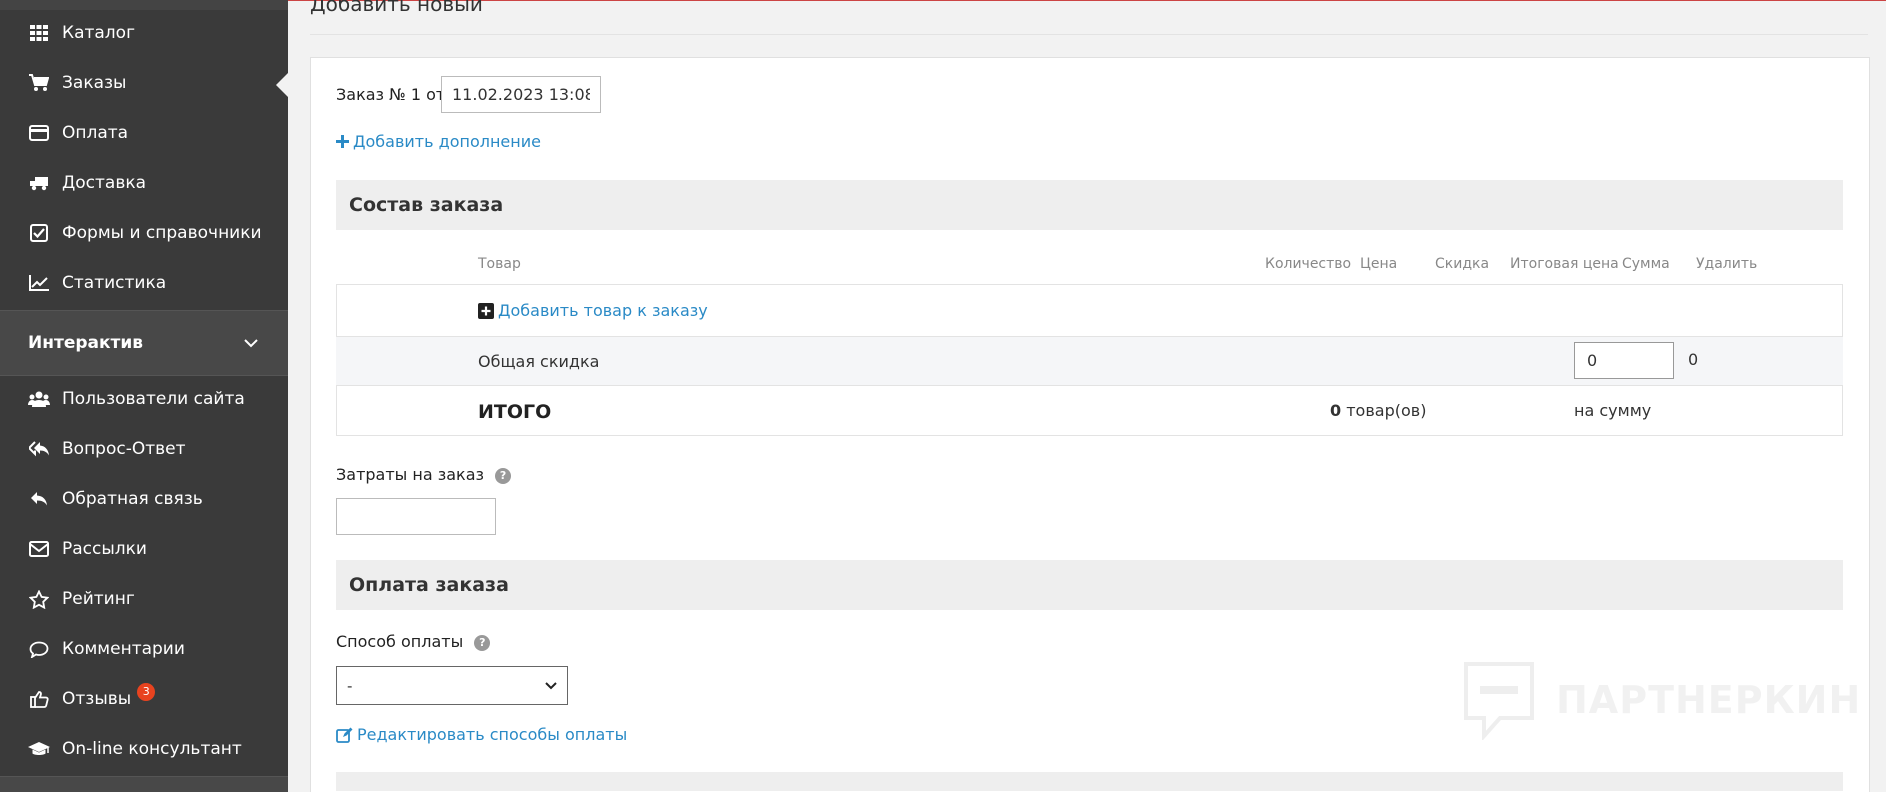 This screenshot has width=1886, height=792. Describe the element at coordinates (39, 283) in the screenshot. I see `line-chart-icon` at that location.